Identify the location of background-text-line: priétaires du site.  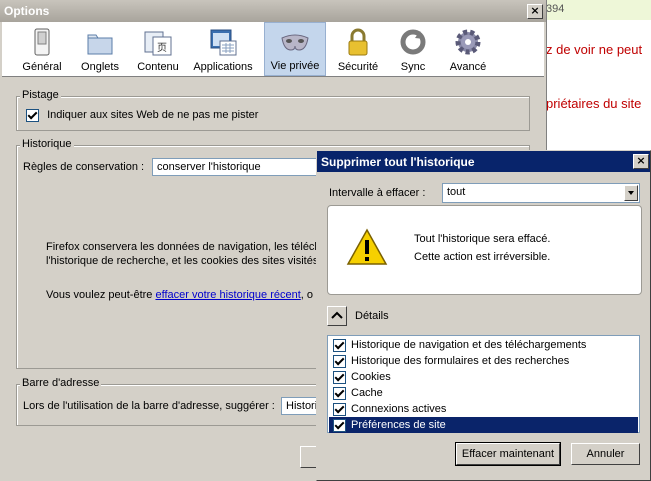
(594, 103).